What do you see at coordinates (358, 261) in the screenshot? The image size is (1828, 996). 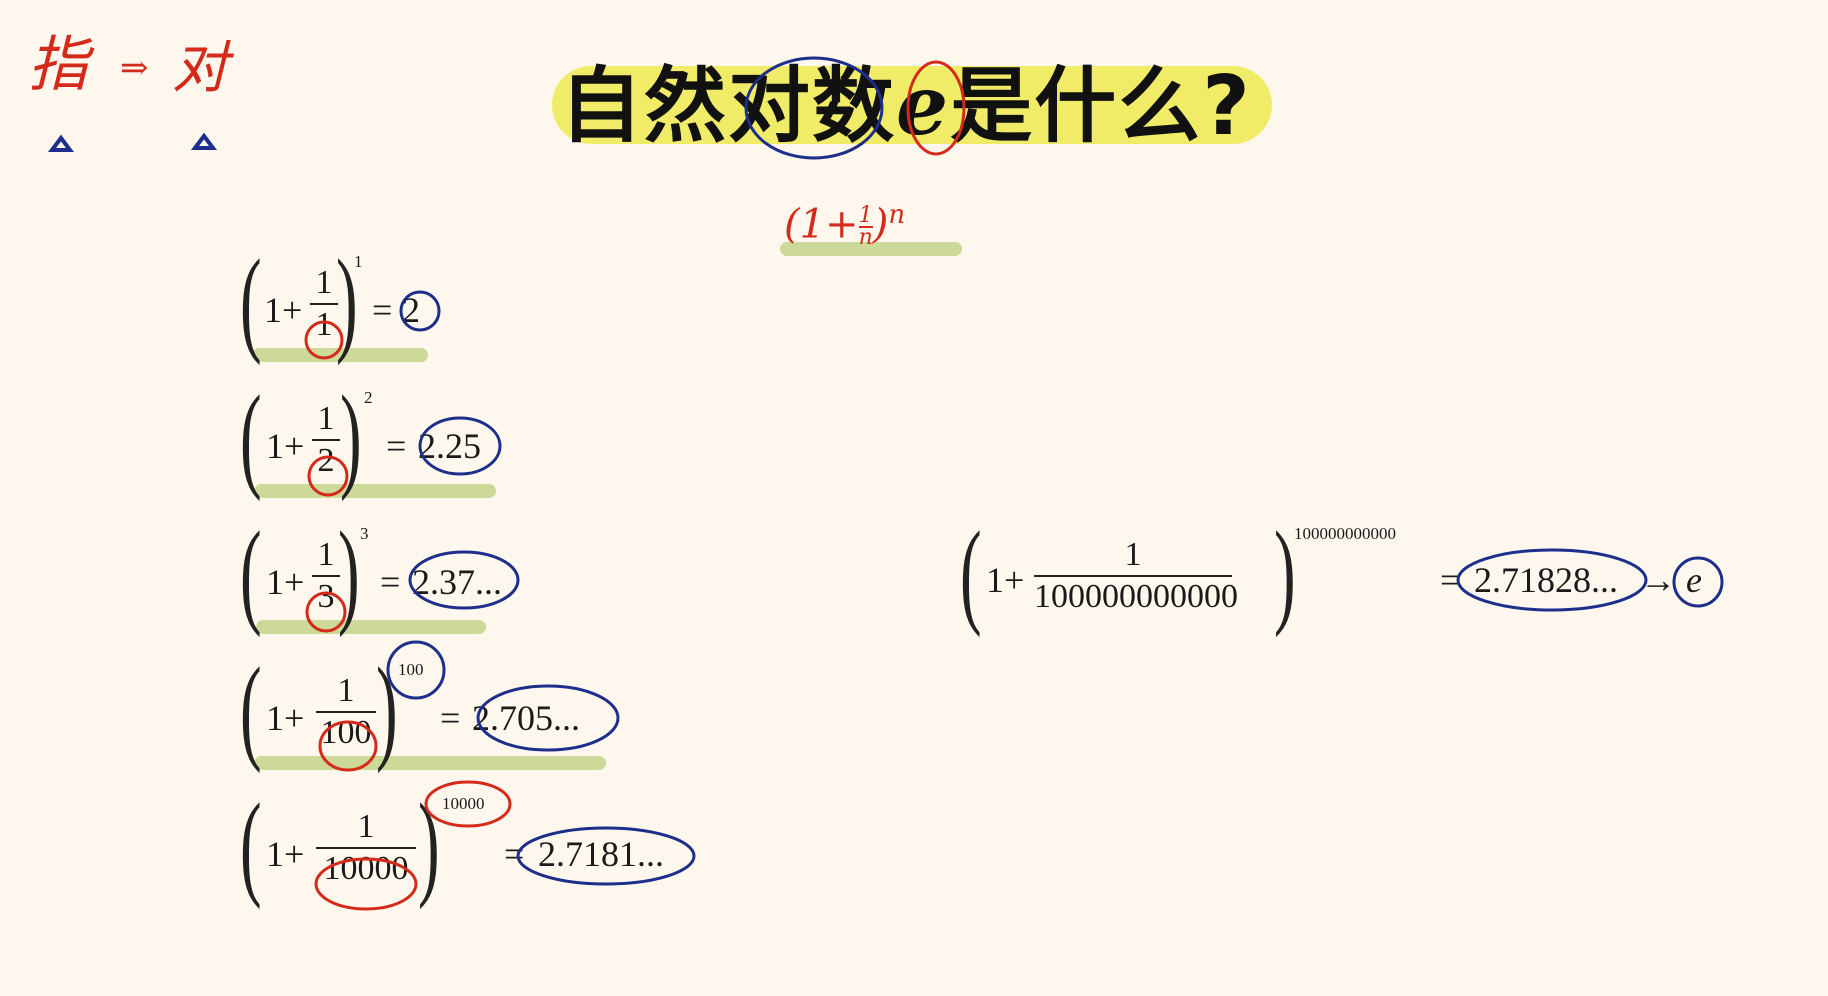 I see `exponent: 1` at bounding box center [358, 261].